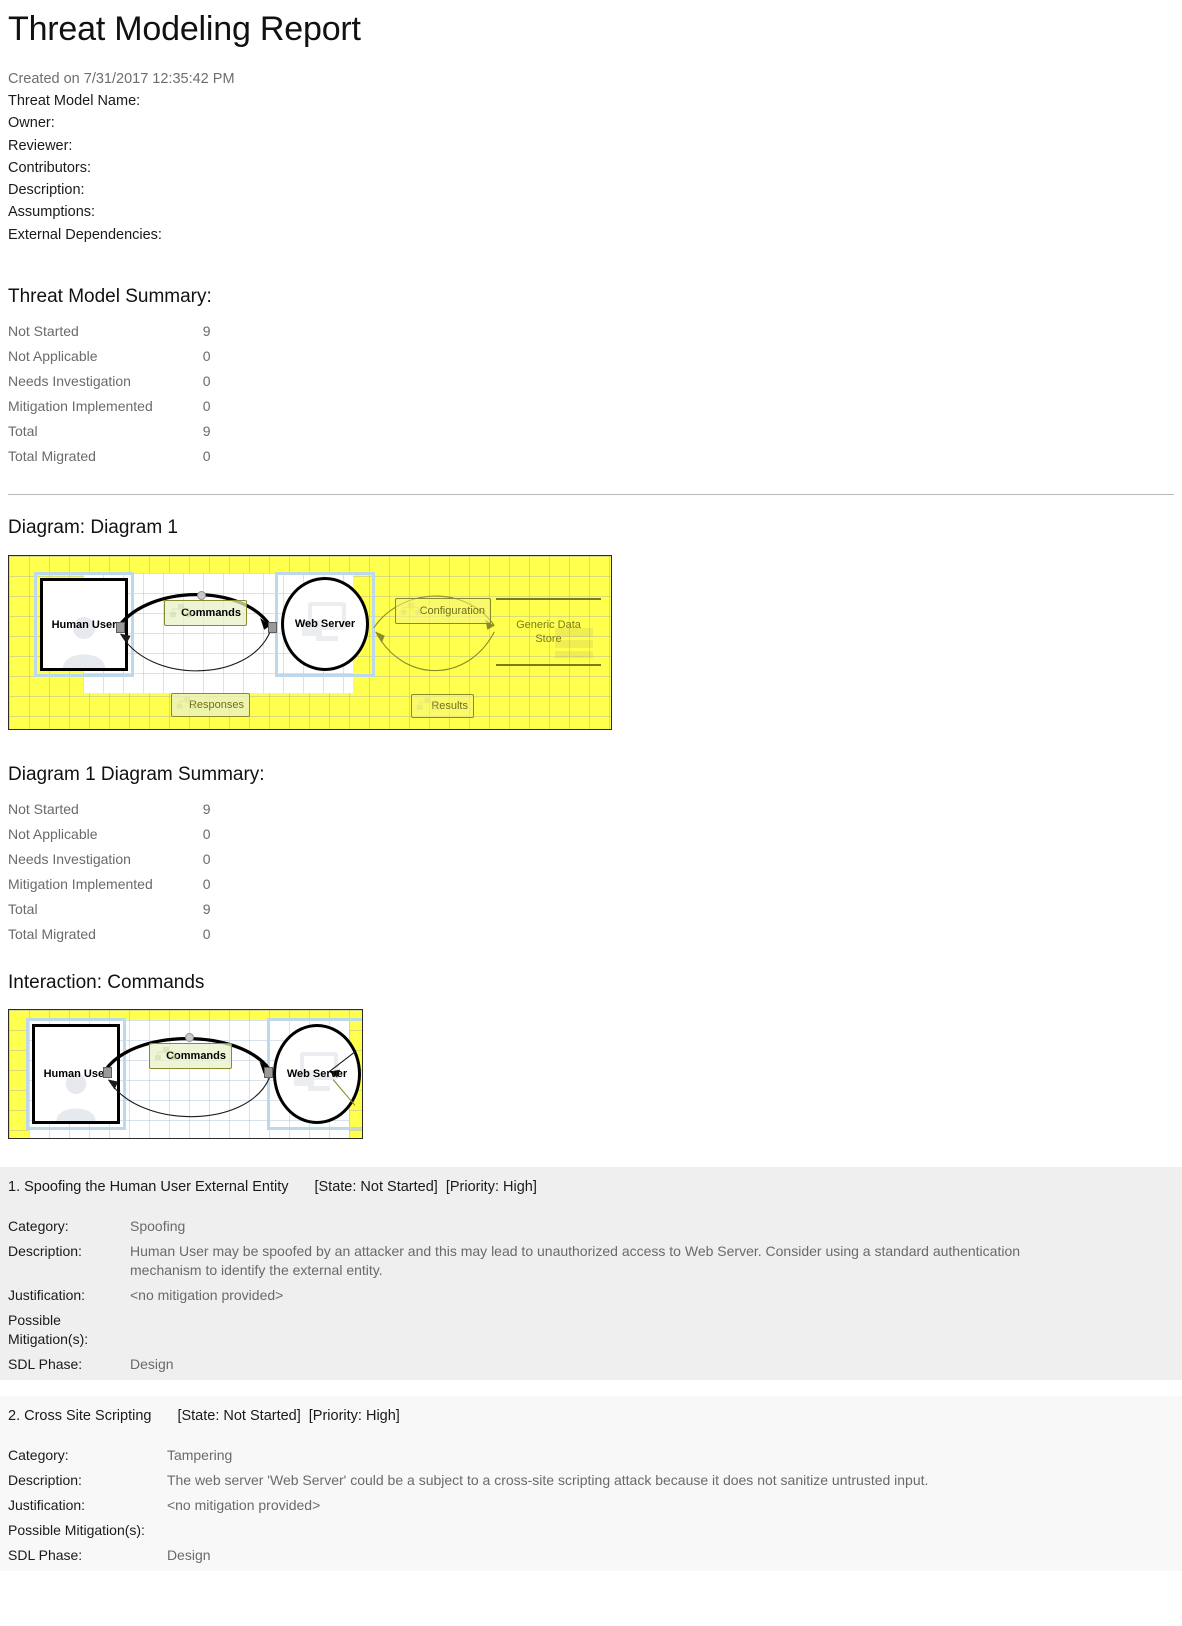  I want to click on threat-1-sdl-key: SDL Phase:, so click(45, 1364).